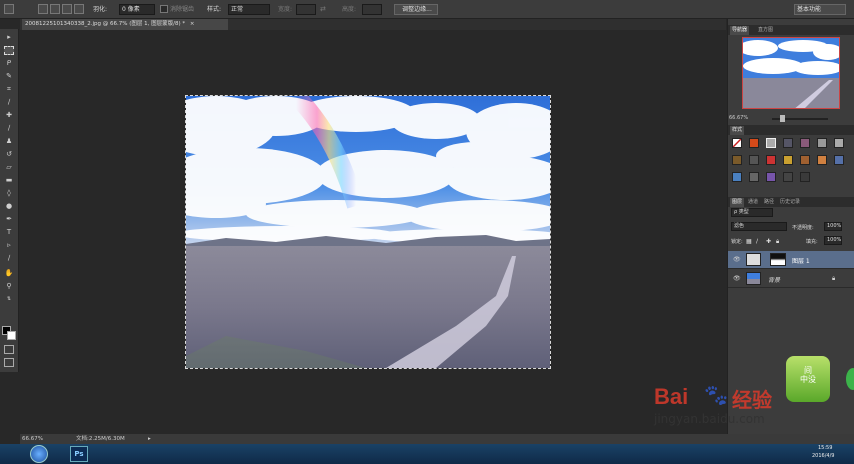 The height and width of the screenshot is (464, 854). I want to click on zoom-tool-icon: ⚲, so click(9, 286).